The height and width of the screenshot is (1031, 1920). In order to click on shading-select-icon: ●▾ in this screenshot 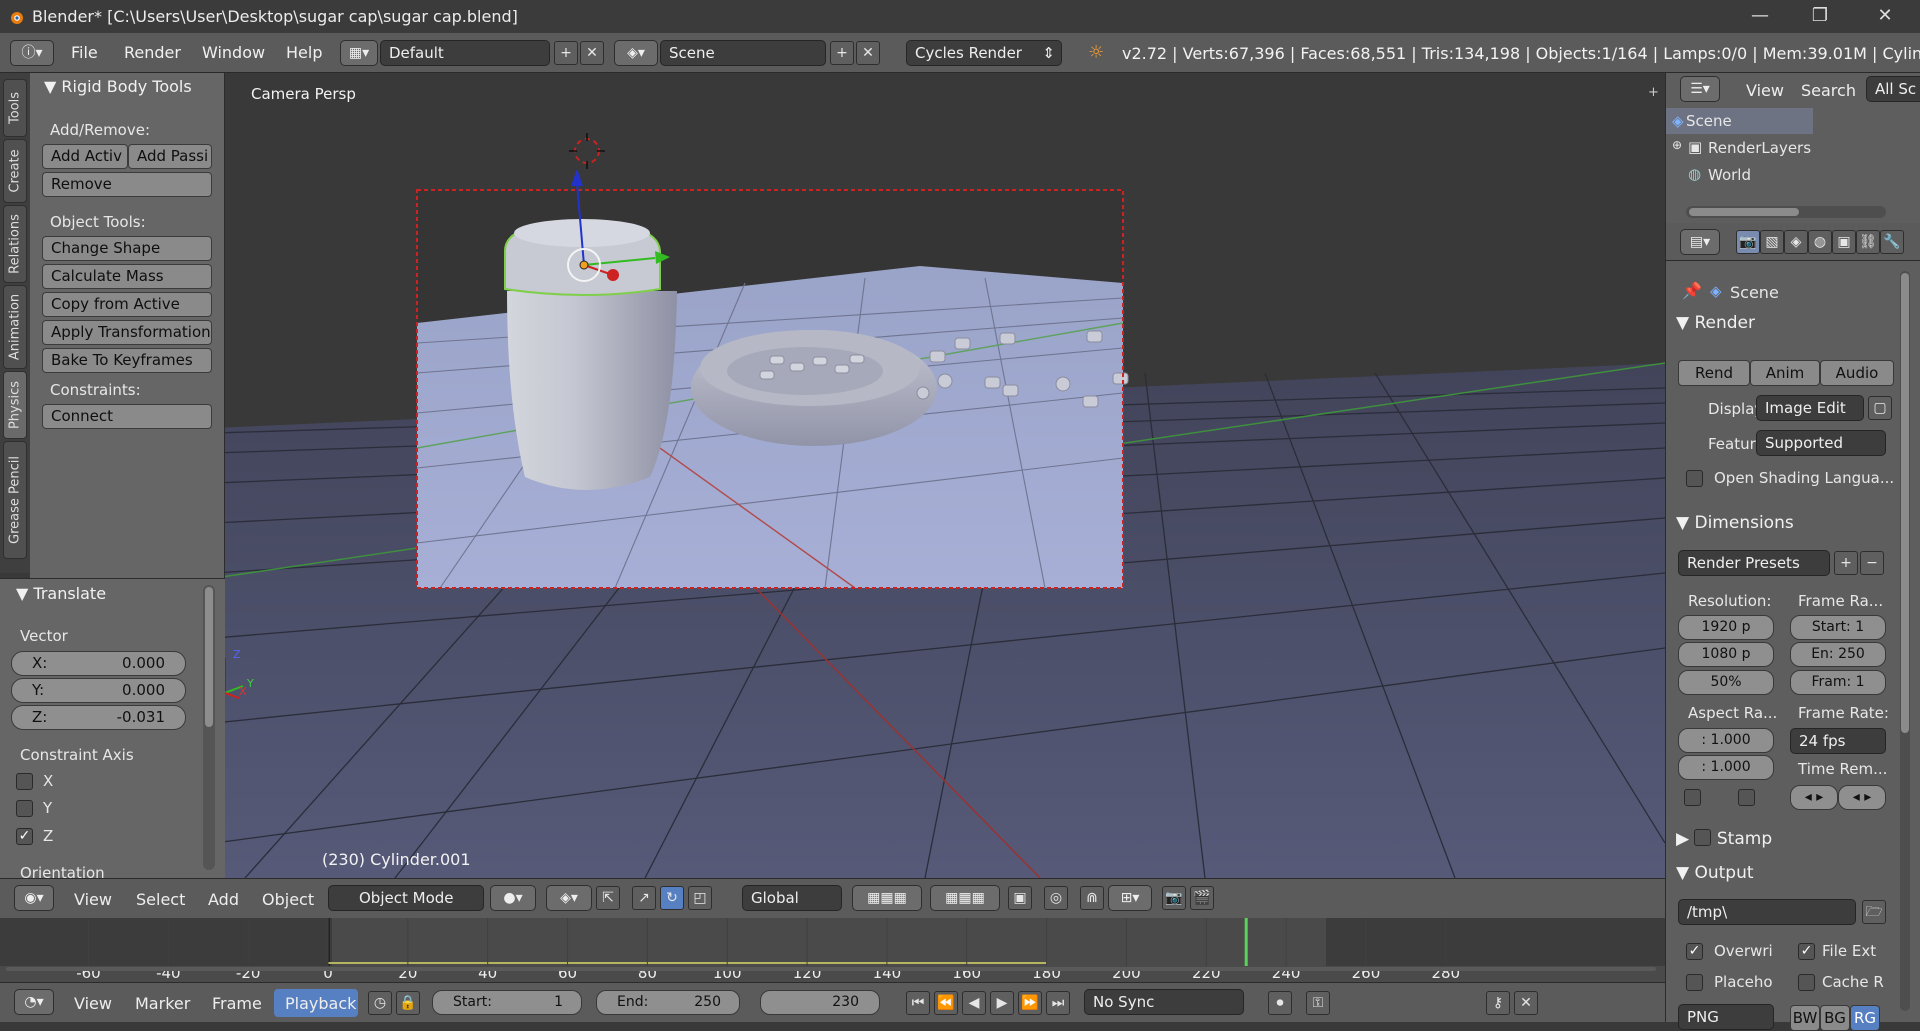, I will do `click(513, 898)`.